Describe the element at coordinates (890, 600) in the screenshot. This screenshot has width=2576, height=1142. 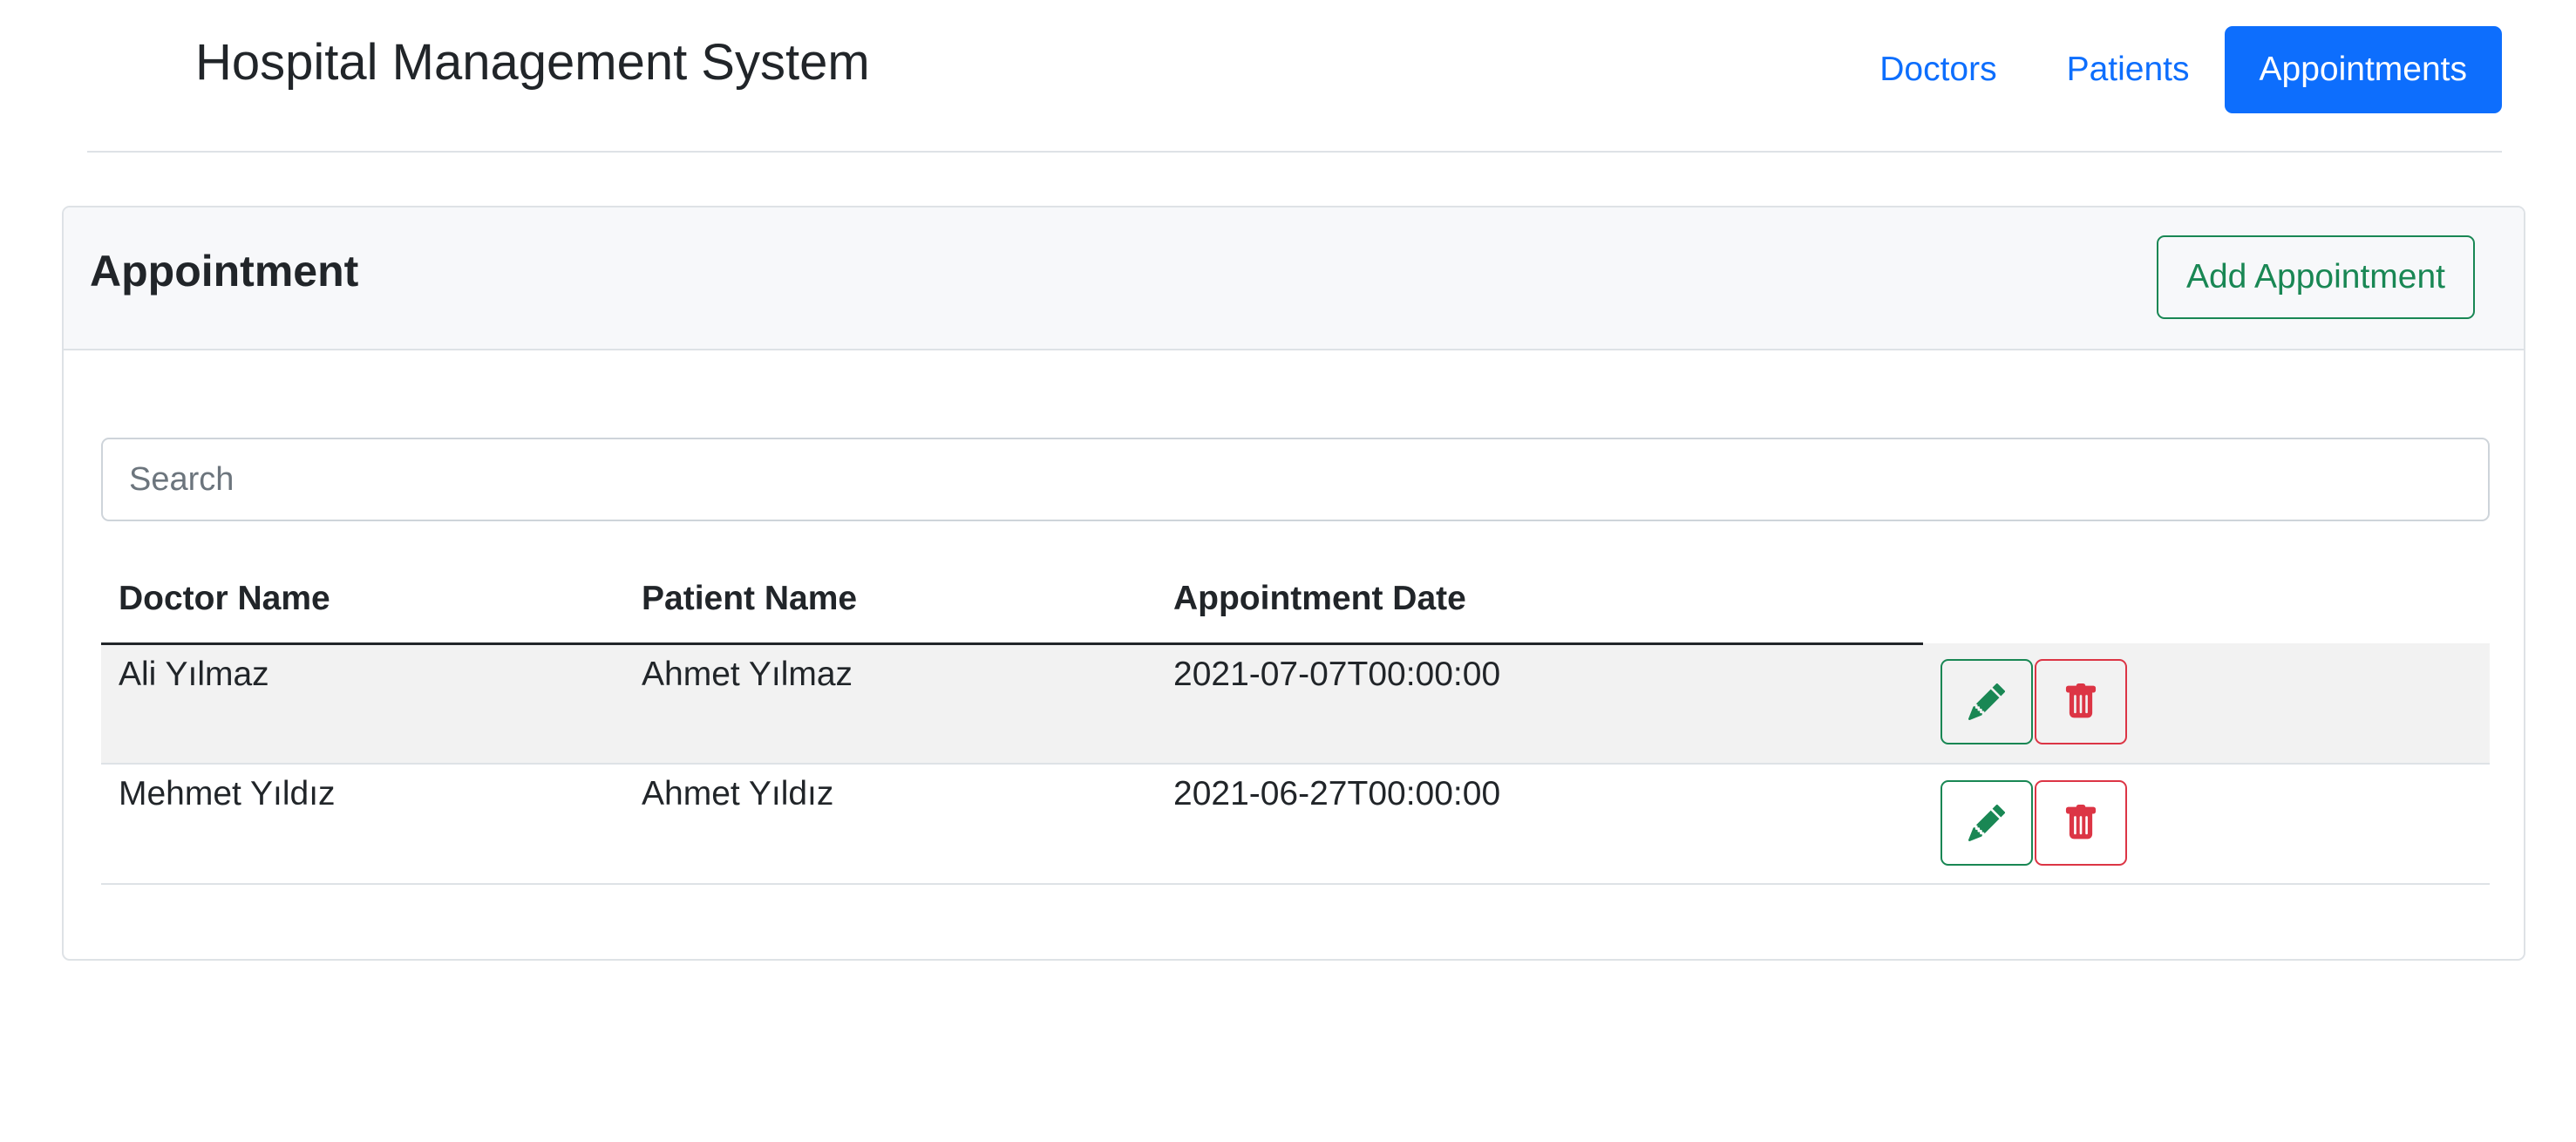
I see `column-header-patient-name: Patient Name` at that location.